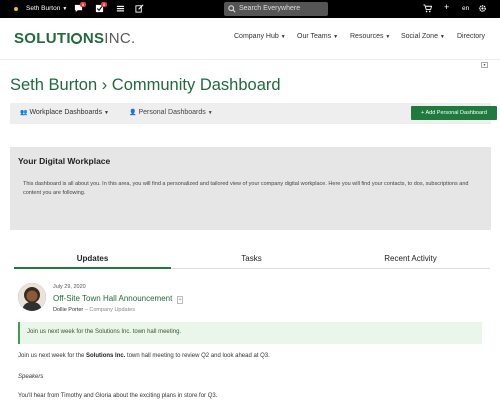  I want to click on post-category: Company Updates, so click(112, 310).